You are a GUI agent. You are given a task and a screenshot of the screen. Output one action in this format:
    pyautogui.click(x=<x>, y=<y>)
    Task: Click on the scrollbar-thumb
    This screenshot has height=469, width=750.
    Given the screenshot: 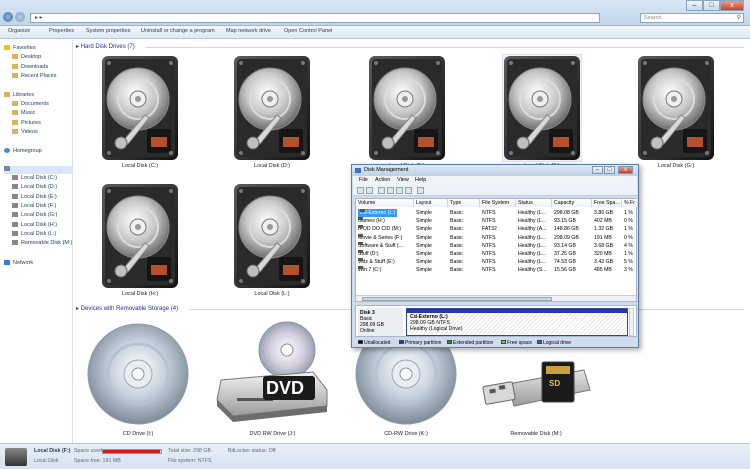 What is the action you would take?
    pyautogui.click(x=457, y=299)
    